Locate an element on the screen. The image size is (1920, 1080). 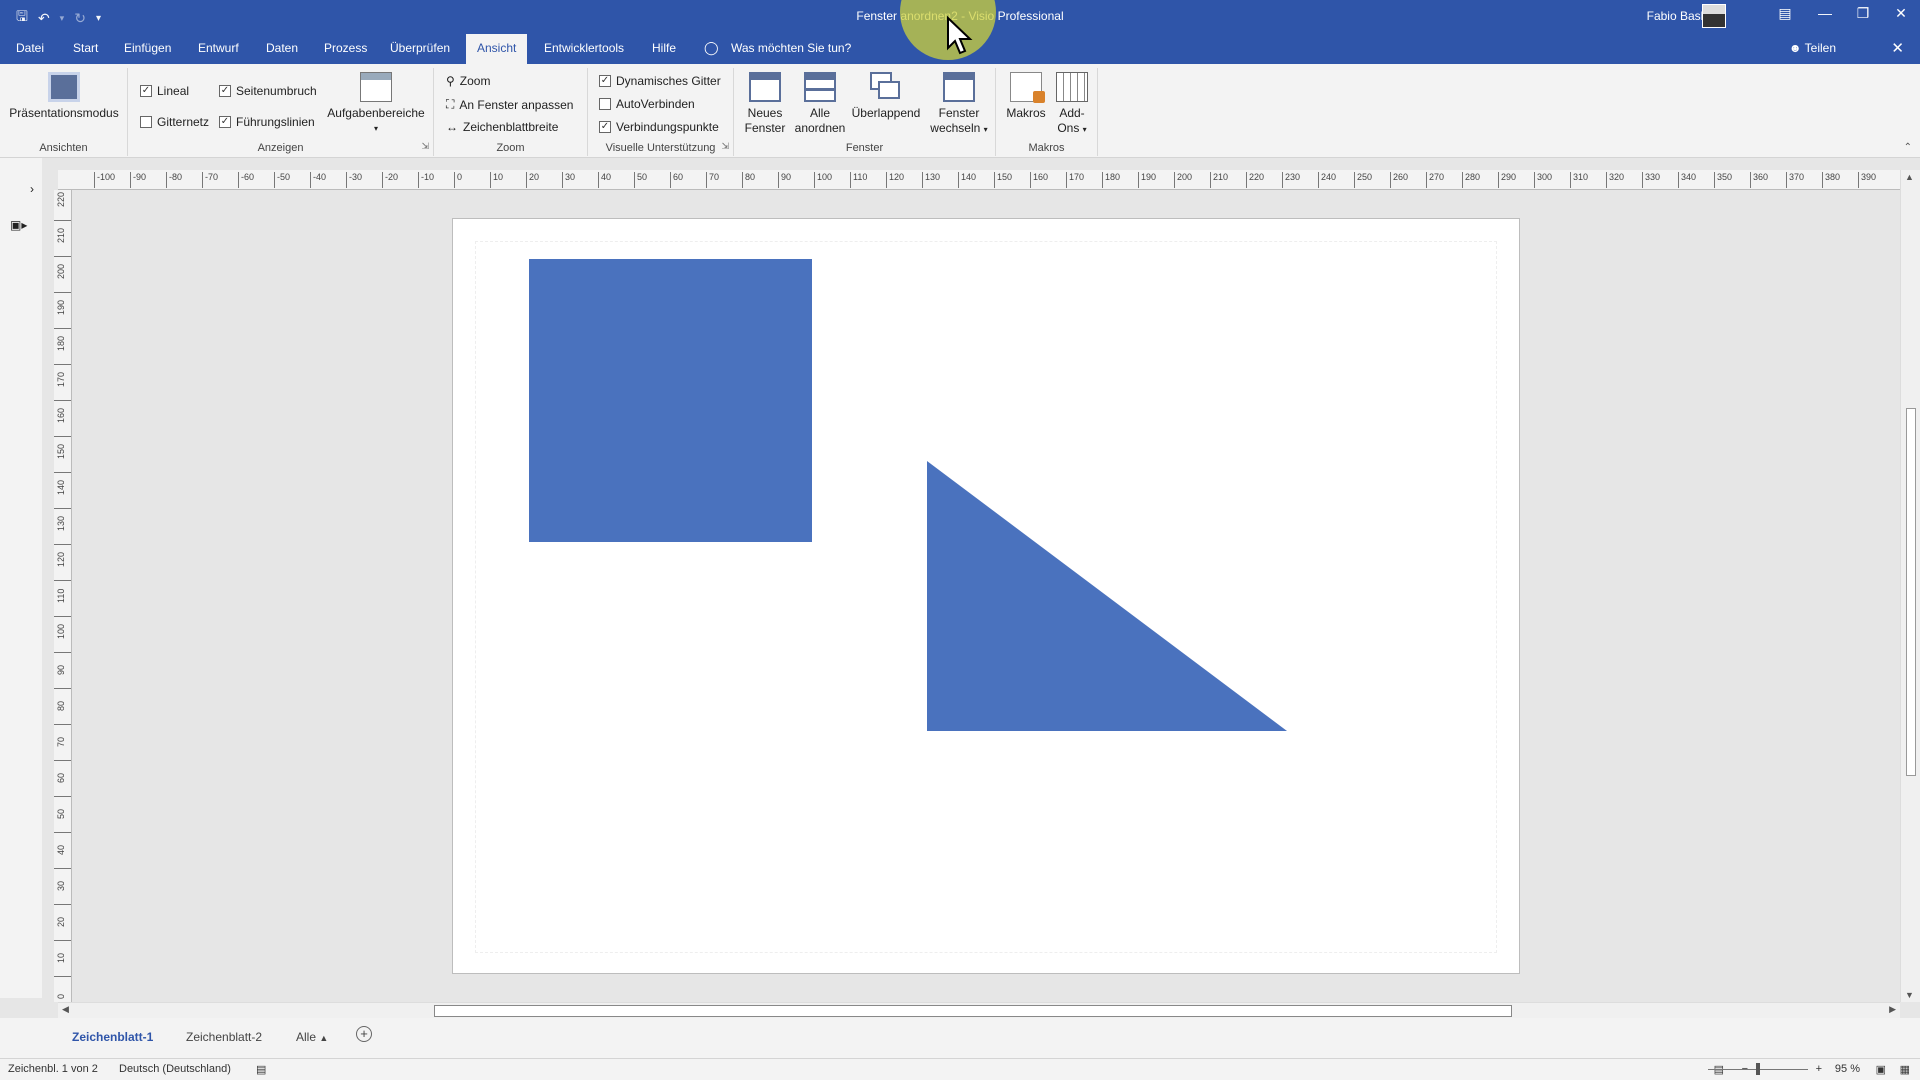
zoom-level: 95 % is located at coordinates (1847, 1069).